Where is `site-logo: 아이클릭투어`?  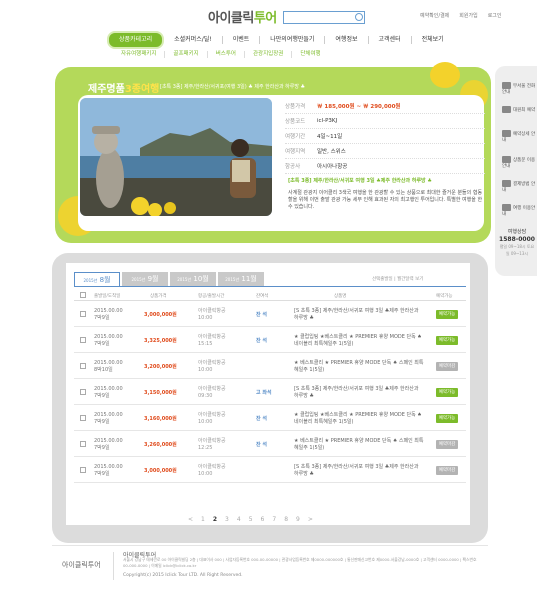
site-logo: 아이클릭투어 is located at coordinates (242, 16).